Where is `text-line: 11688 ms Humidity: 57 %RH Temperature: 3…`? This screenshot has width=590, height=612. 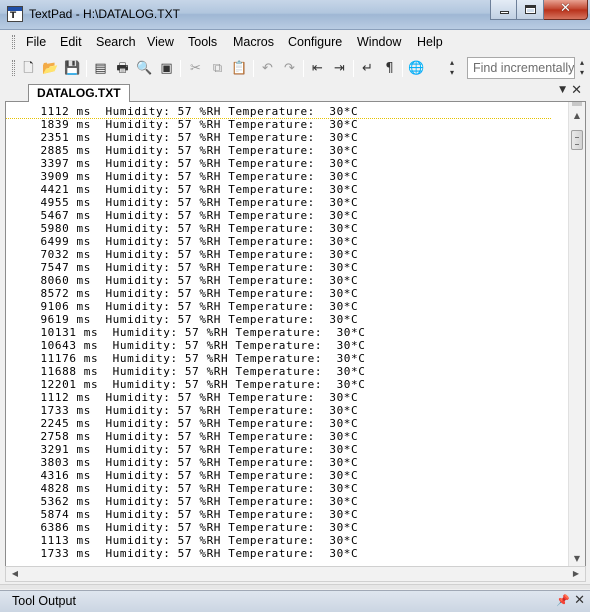 text-line: 11688 ms Humidity: 57 %RH Temperature: 3… is located at coordinates (296, 371).